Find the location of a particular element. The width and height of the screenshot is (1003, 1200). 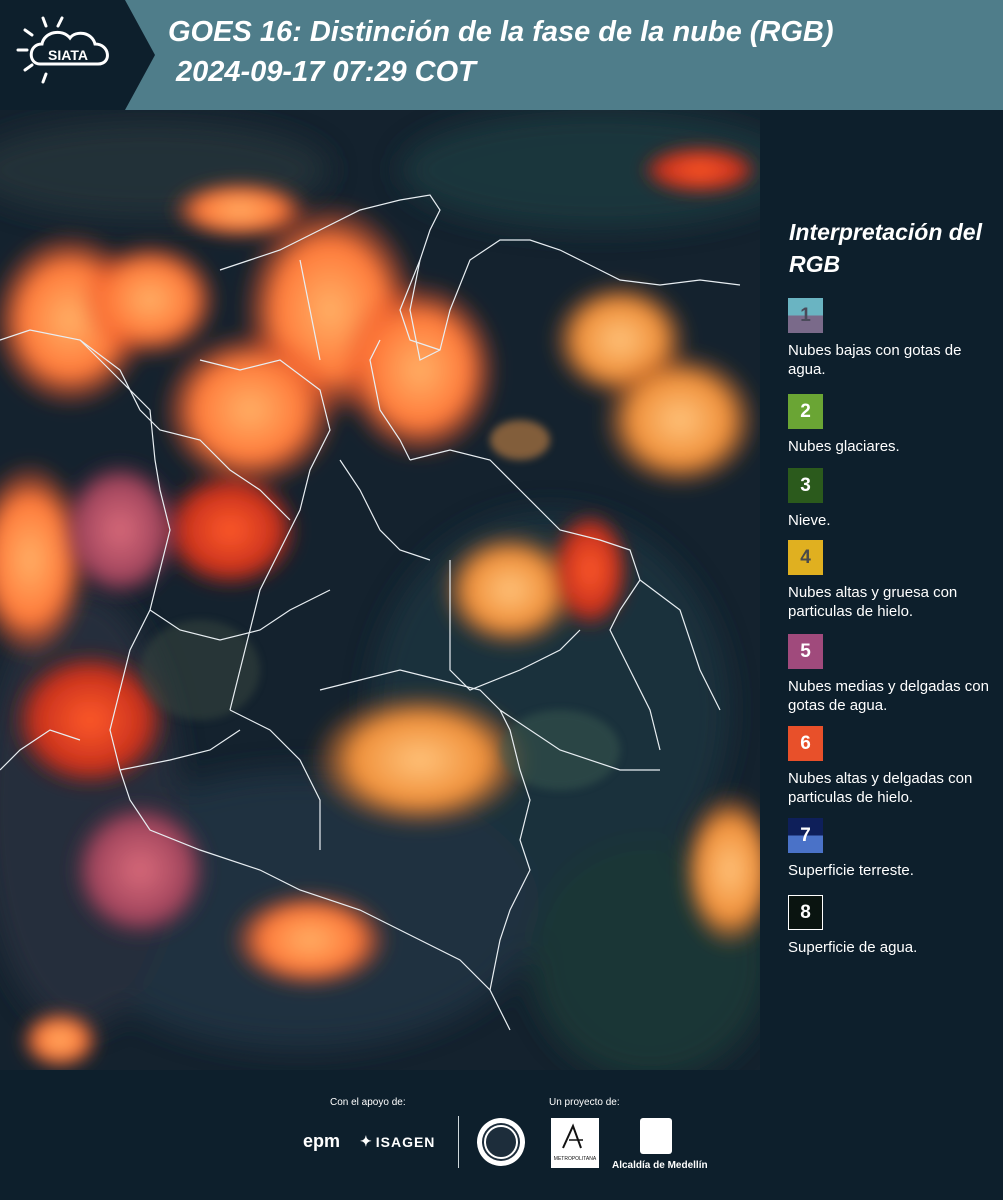

footer-divider is located at coordinates (458, 1142).